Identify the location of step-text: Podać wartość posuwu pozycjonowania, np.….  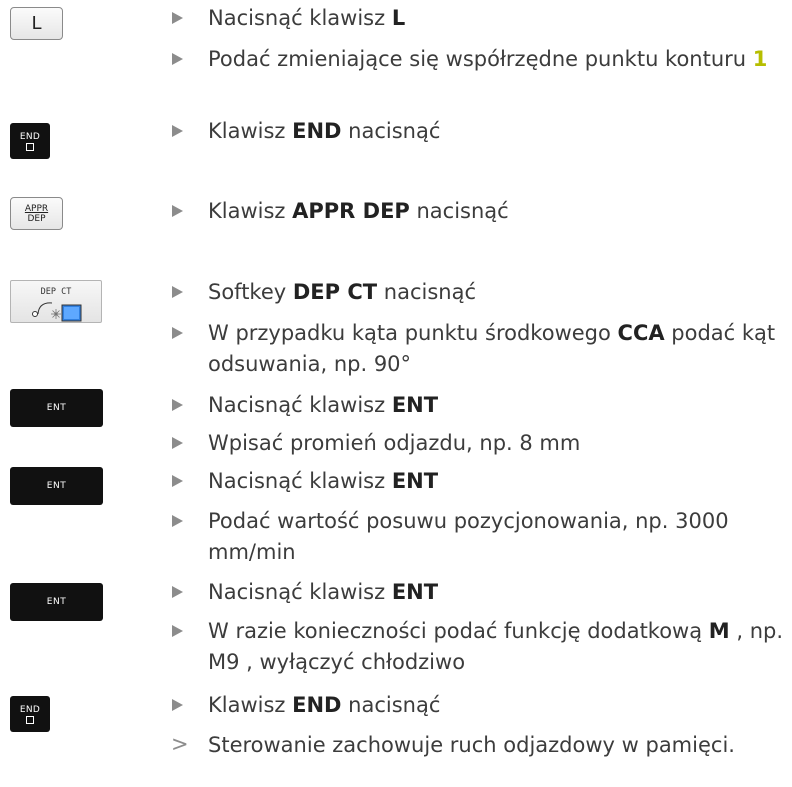
(468, 536).